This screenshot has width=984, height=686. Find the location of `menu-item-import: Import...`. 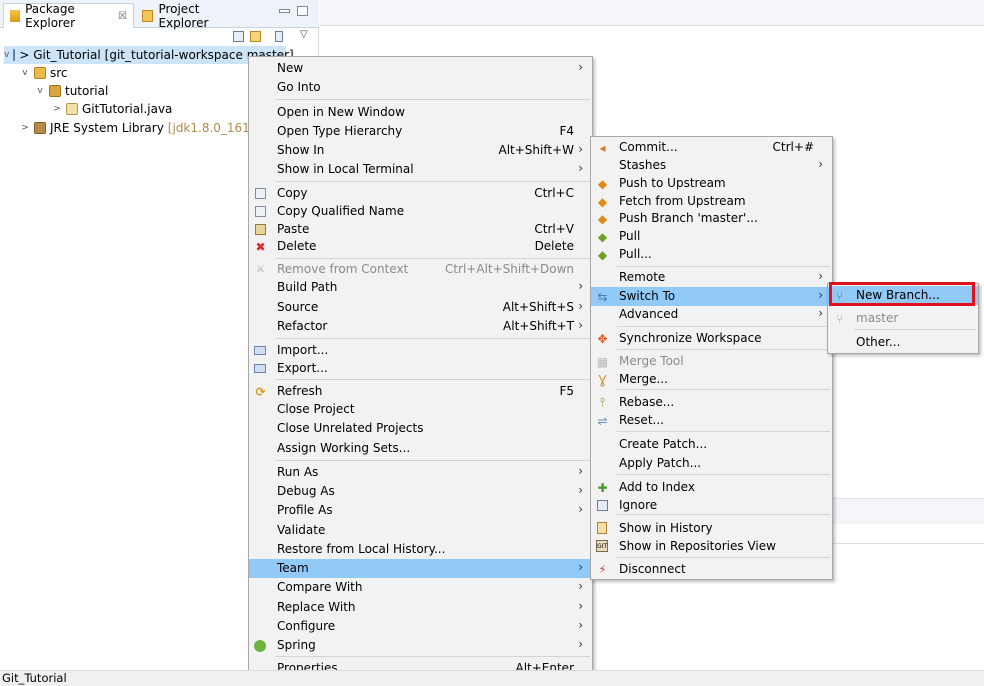

menu-item-import: Import... is located at coordinates (420, 350).